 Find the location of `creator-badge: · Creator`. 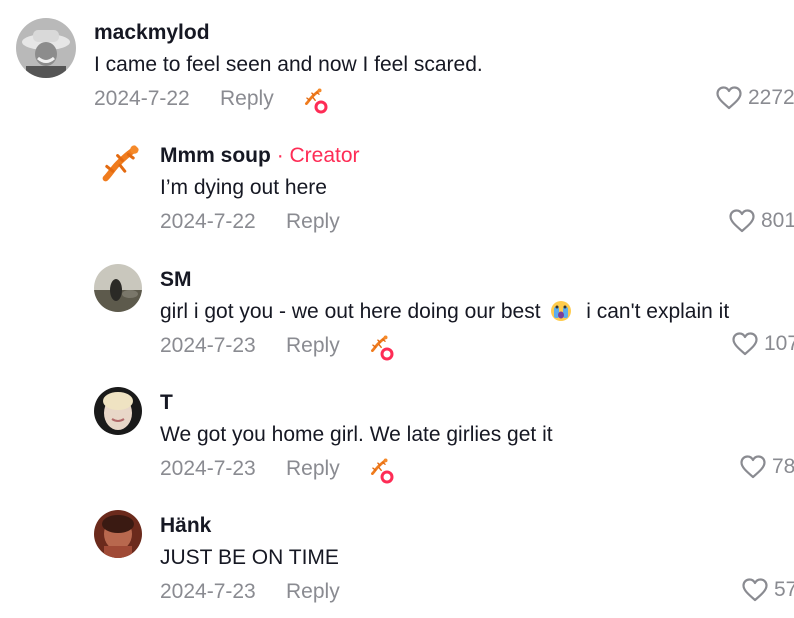

creator-badge: · Creator is located at coordinates (318, 155).